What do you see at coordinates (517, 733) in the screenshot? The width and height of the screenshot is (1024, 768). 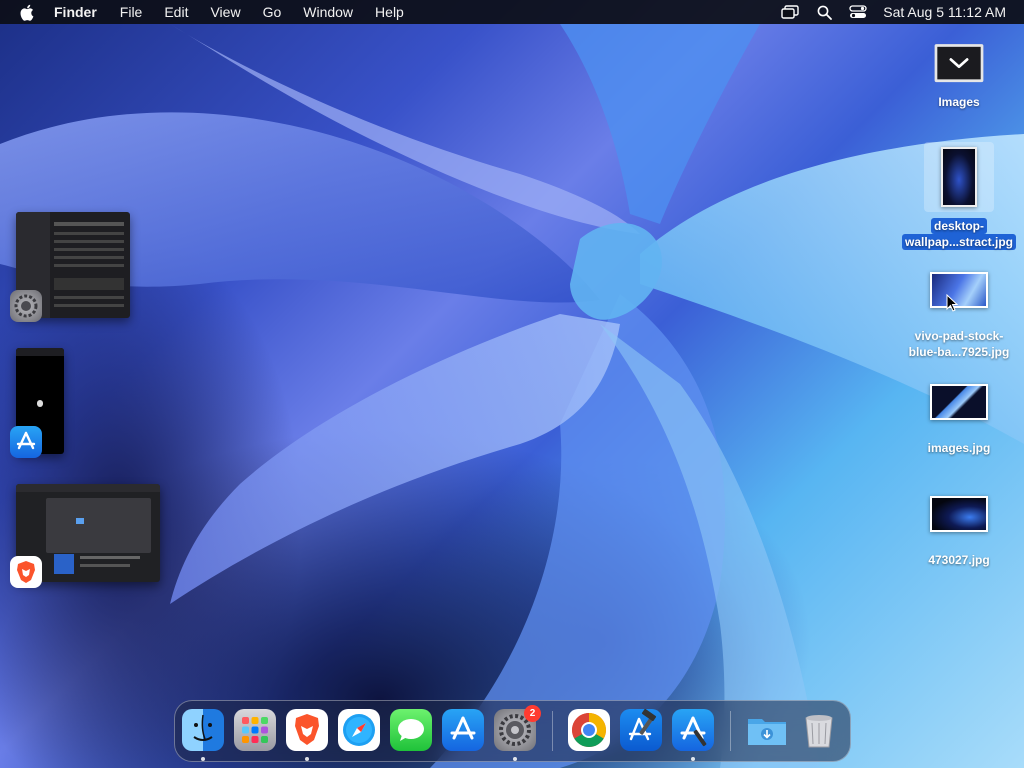 I see `dock-item-system-settings: 2` at bounding box center [517, 733].